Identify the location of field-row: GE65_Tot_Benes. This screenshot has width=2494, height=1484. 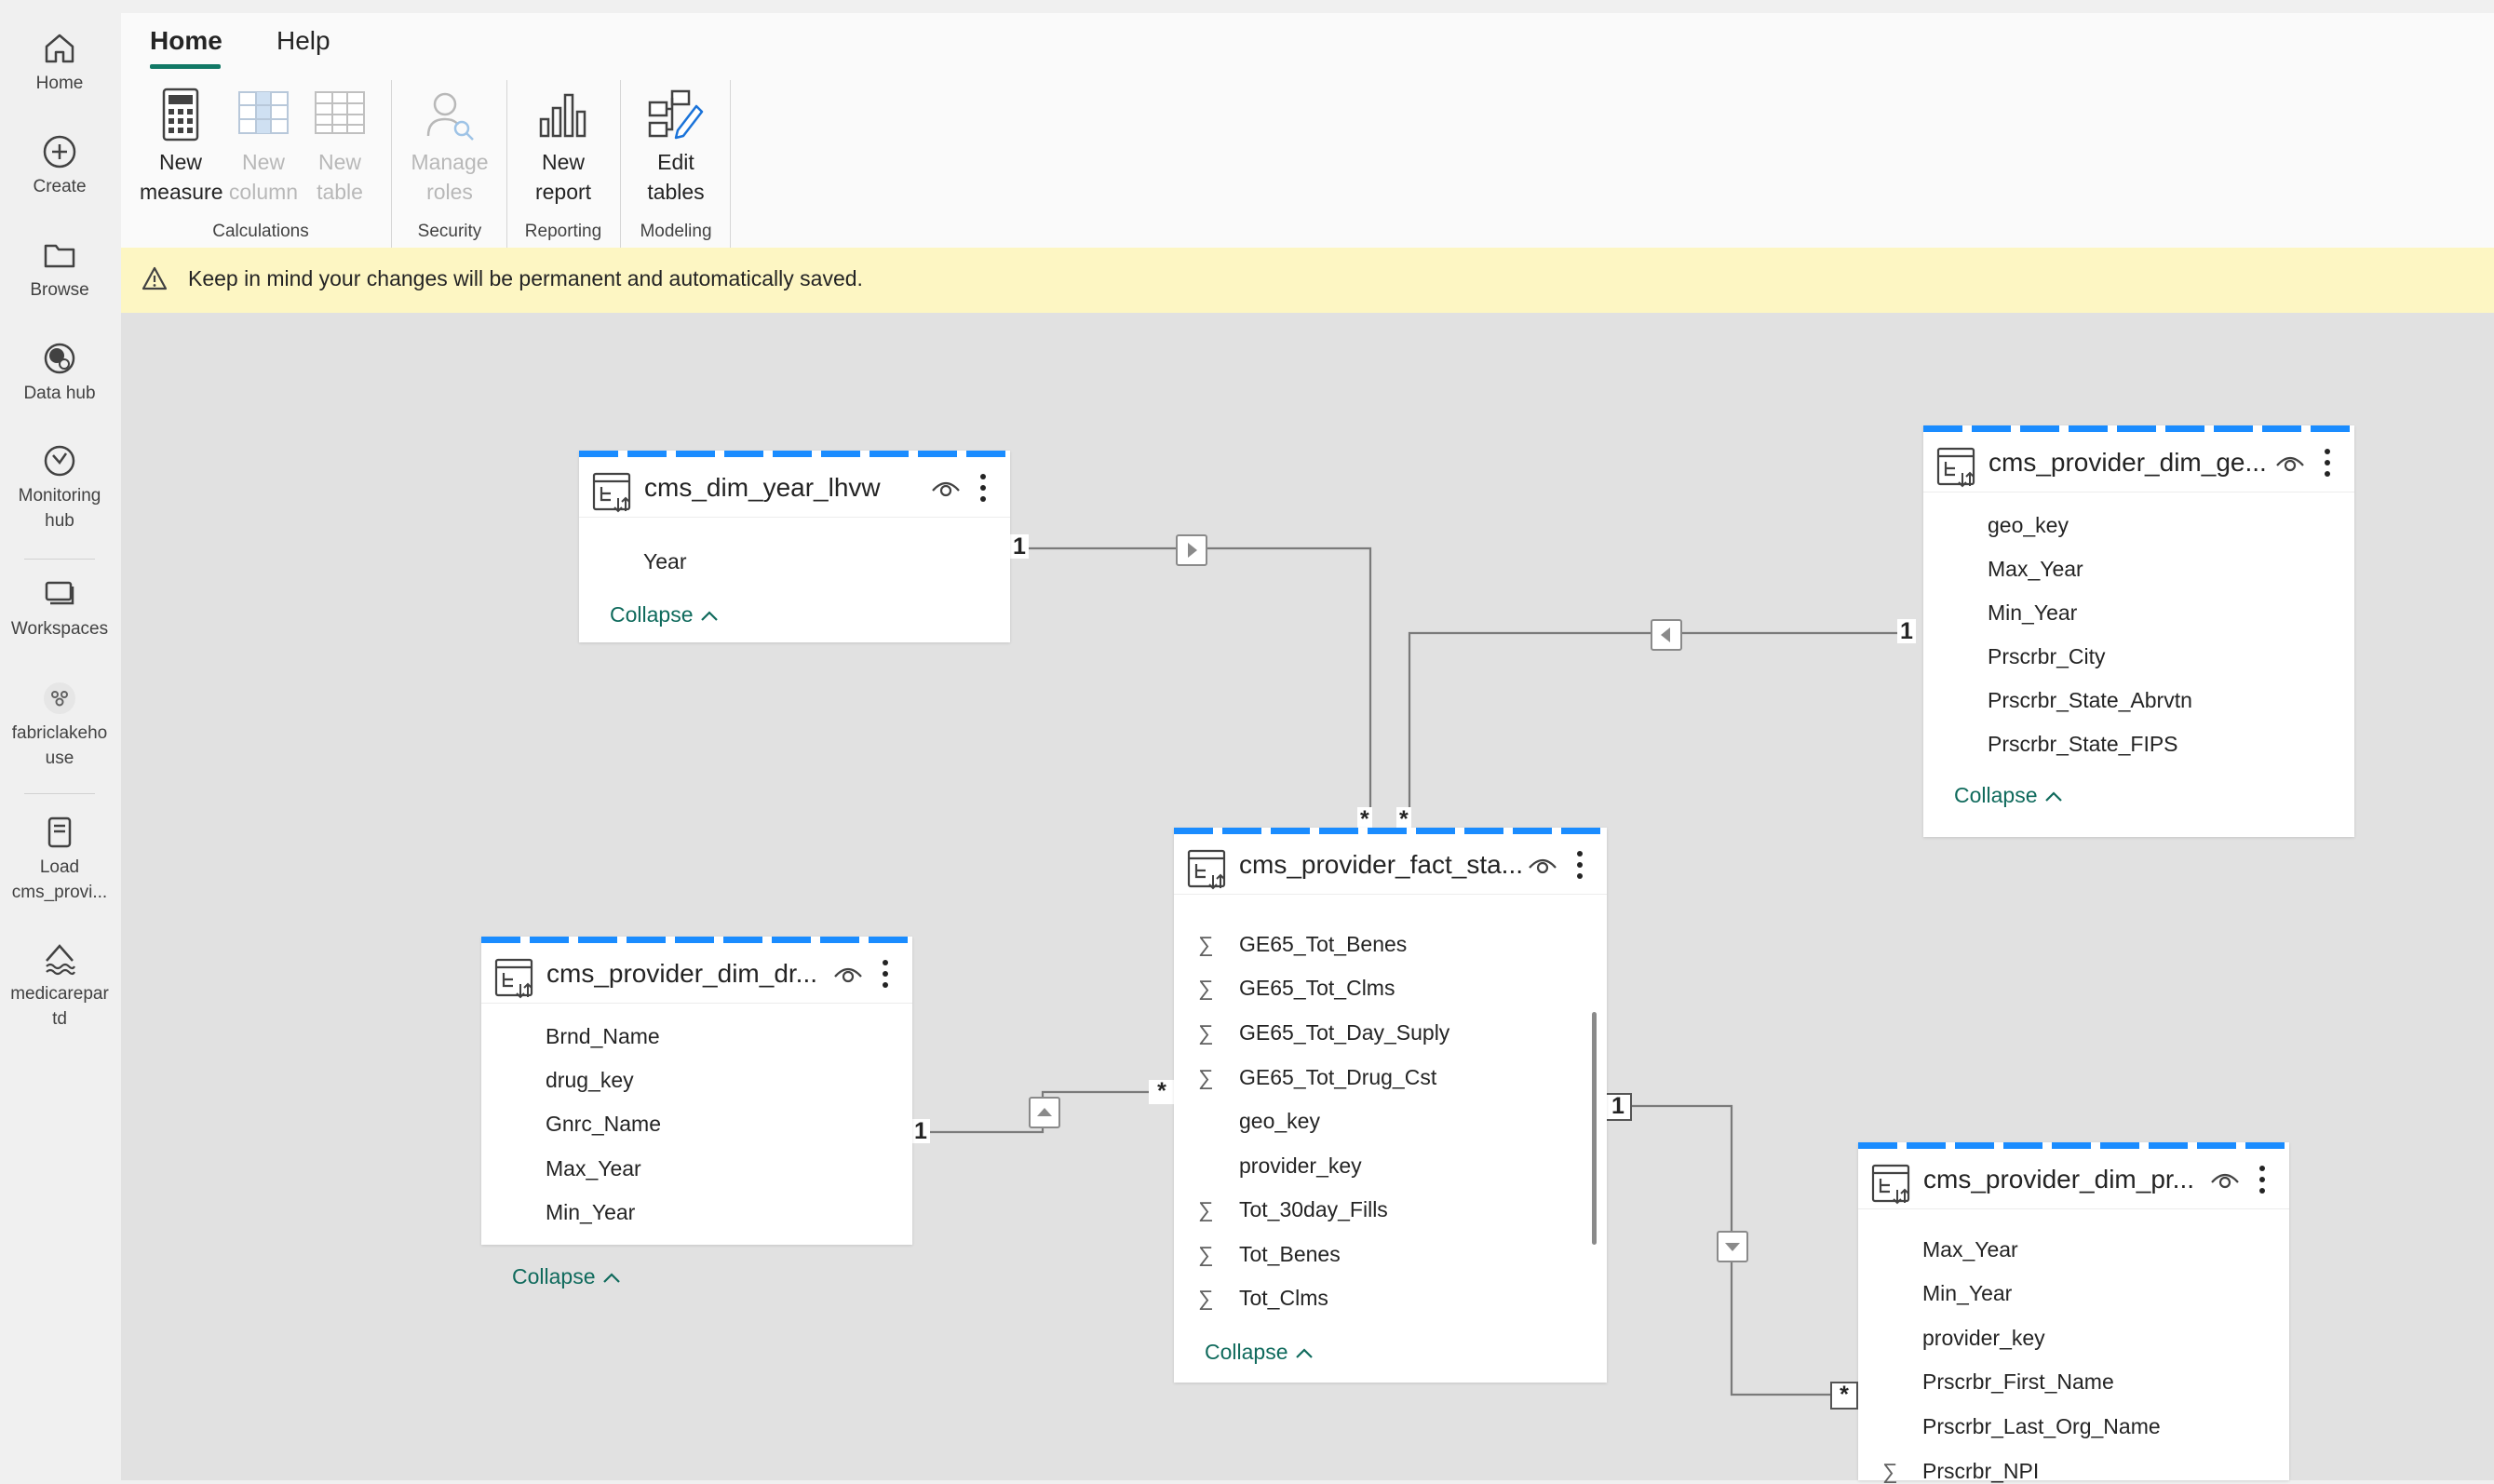
(1323, 944).